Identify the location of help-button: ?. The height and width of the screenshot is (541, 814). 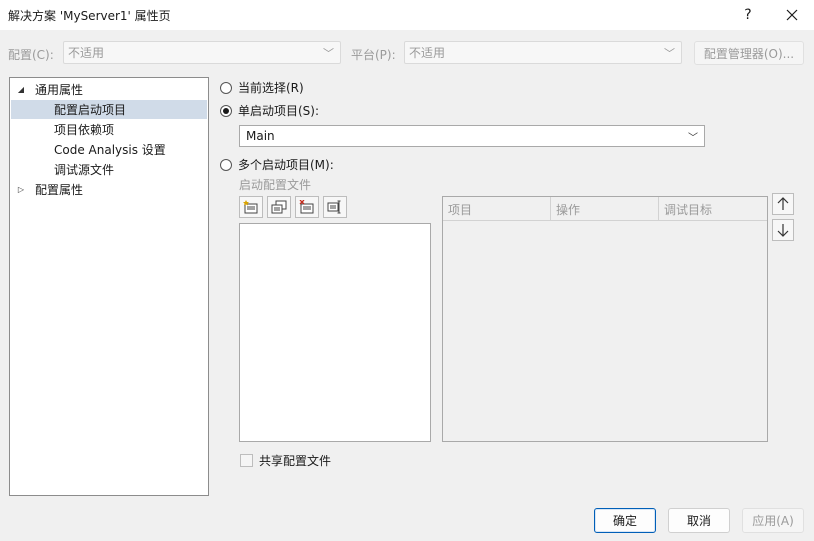
(748, 15).